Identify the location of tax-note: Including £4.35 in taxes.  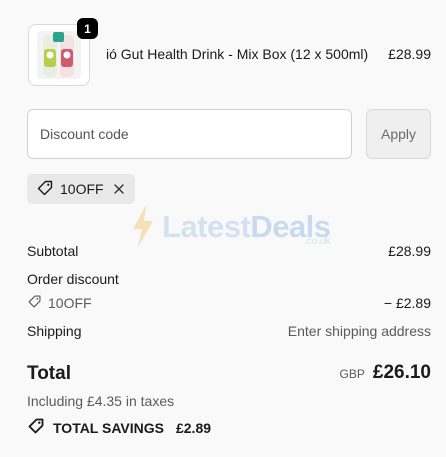
(101, 401).